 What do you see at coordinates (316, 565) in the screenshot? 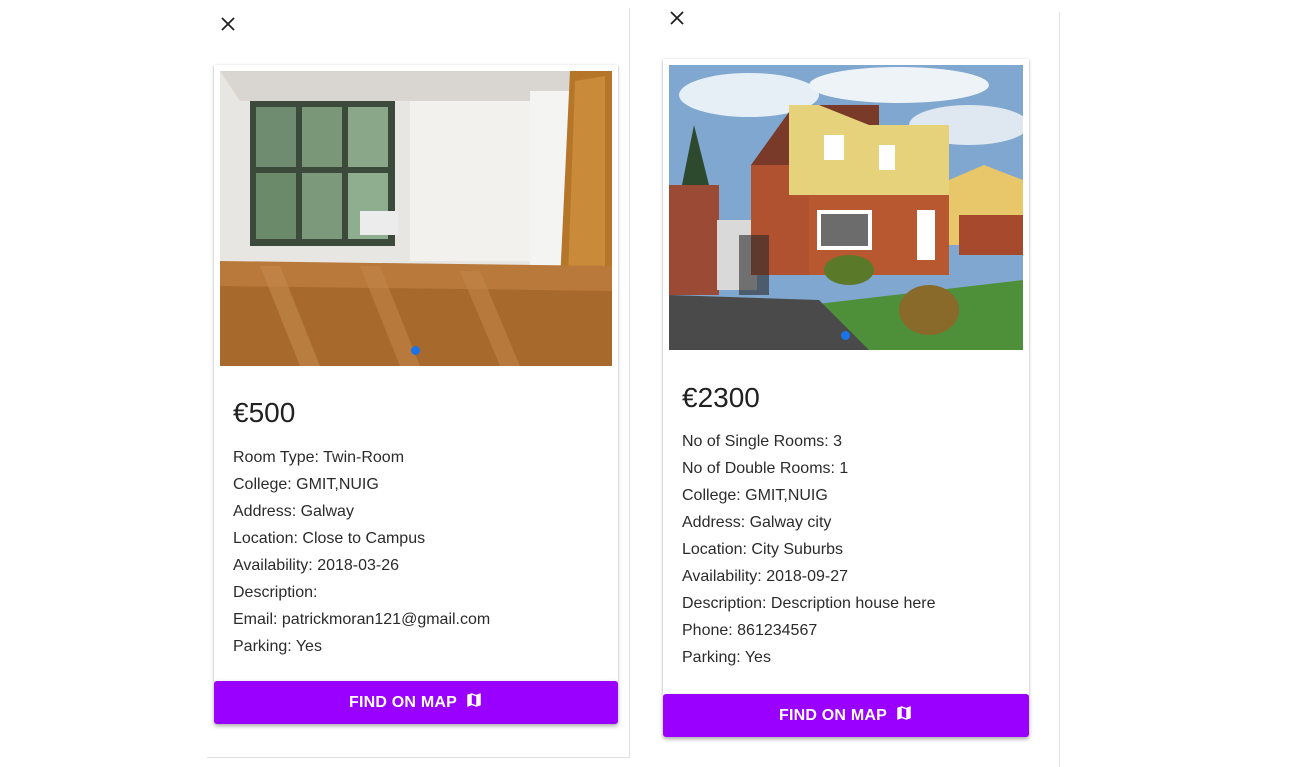
I see `detail-line: Availability: 2018-03-26` at bounding box center [316, 565].